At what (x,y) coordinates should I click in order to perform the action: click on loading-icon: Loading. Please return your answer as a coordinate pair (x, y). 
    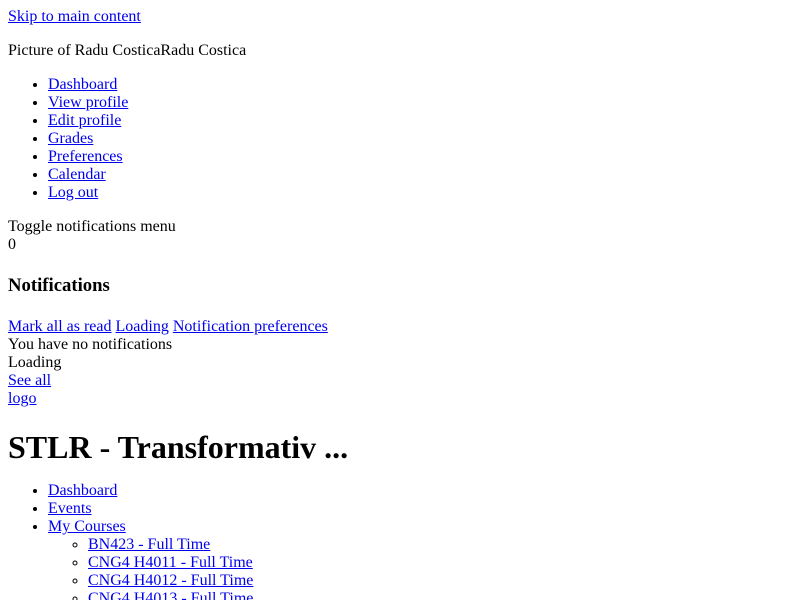
    Looking at the image, I should click on (142, 326).